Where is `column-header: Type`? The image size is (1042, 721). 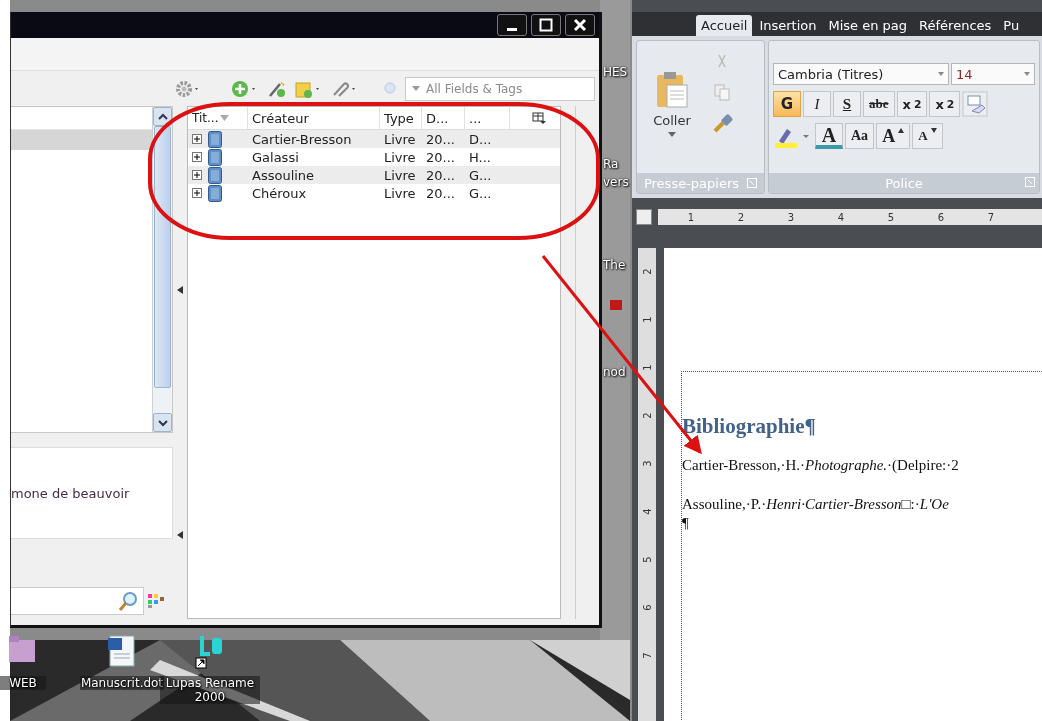
column-header: Type is located at coordinates (401, 118).